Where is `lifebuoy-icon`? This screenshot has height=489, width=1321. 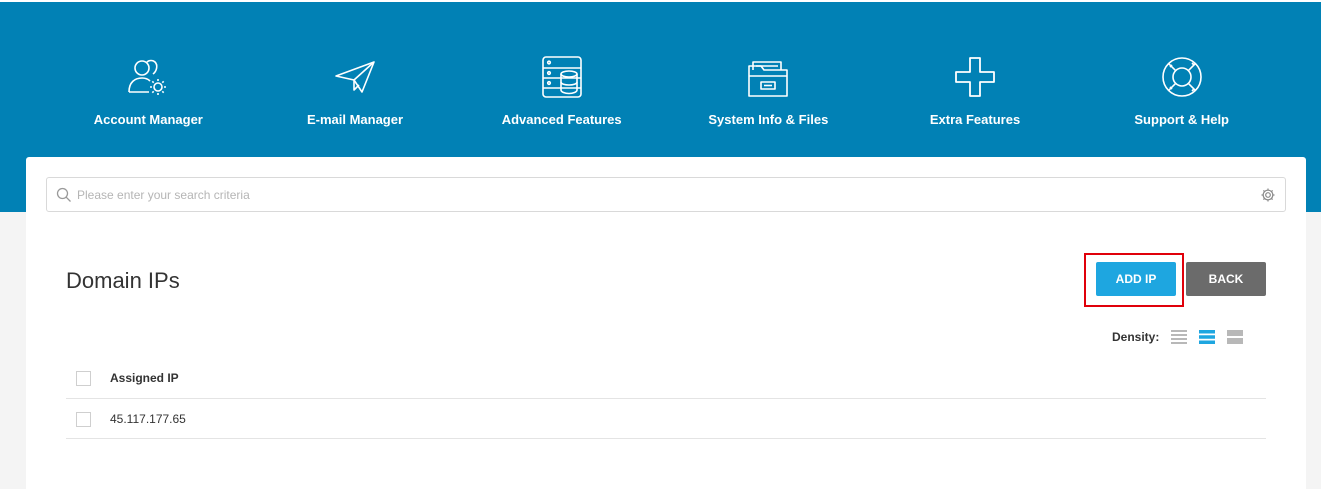 lifebuoy-icon is located at coordinates (1181, 77).